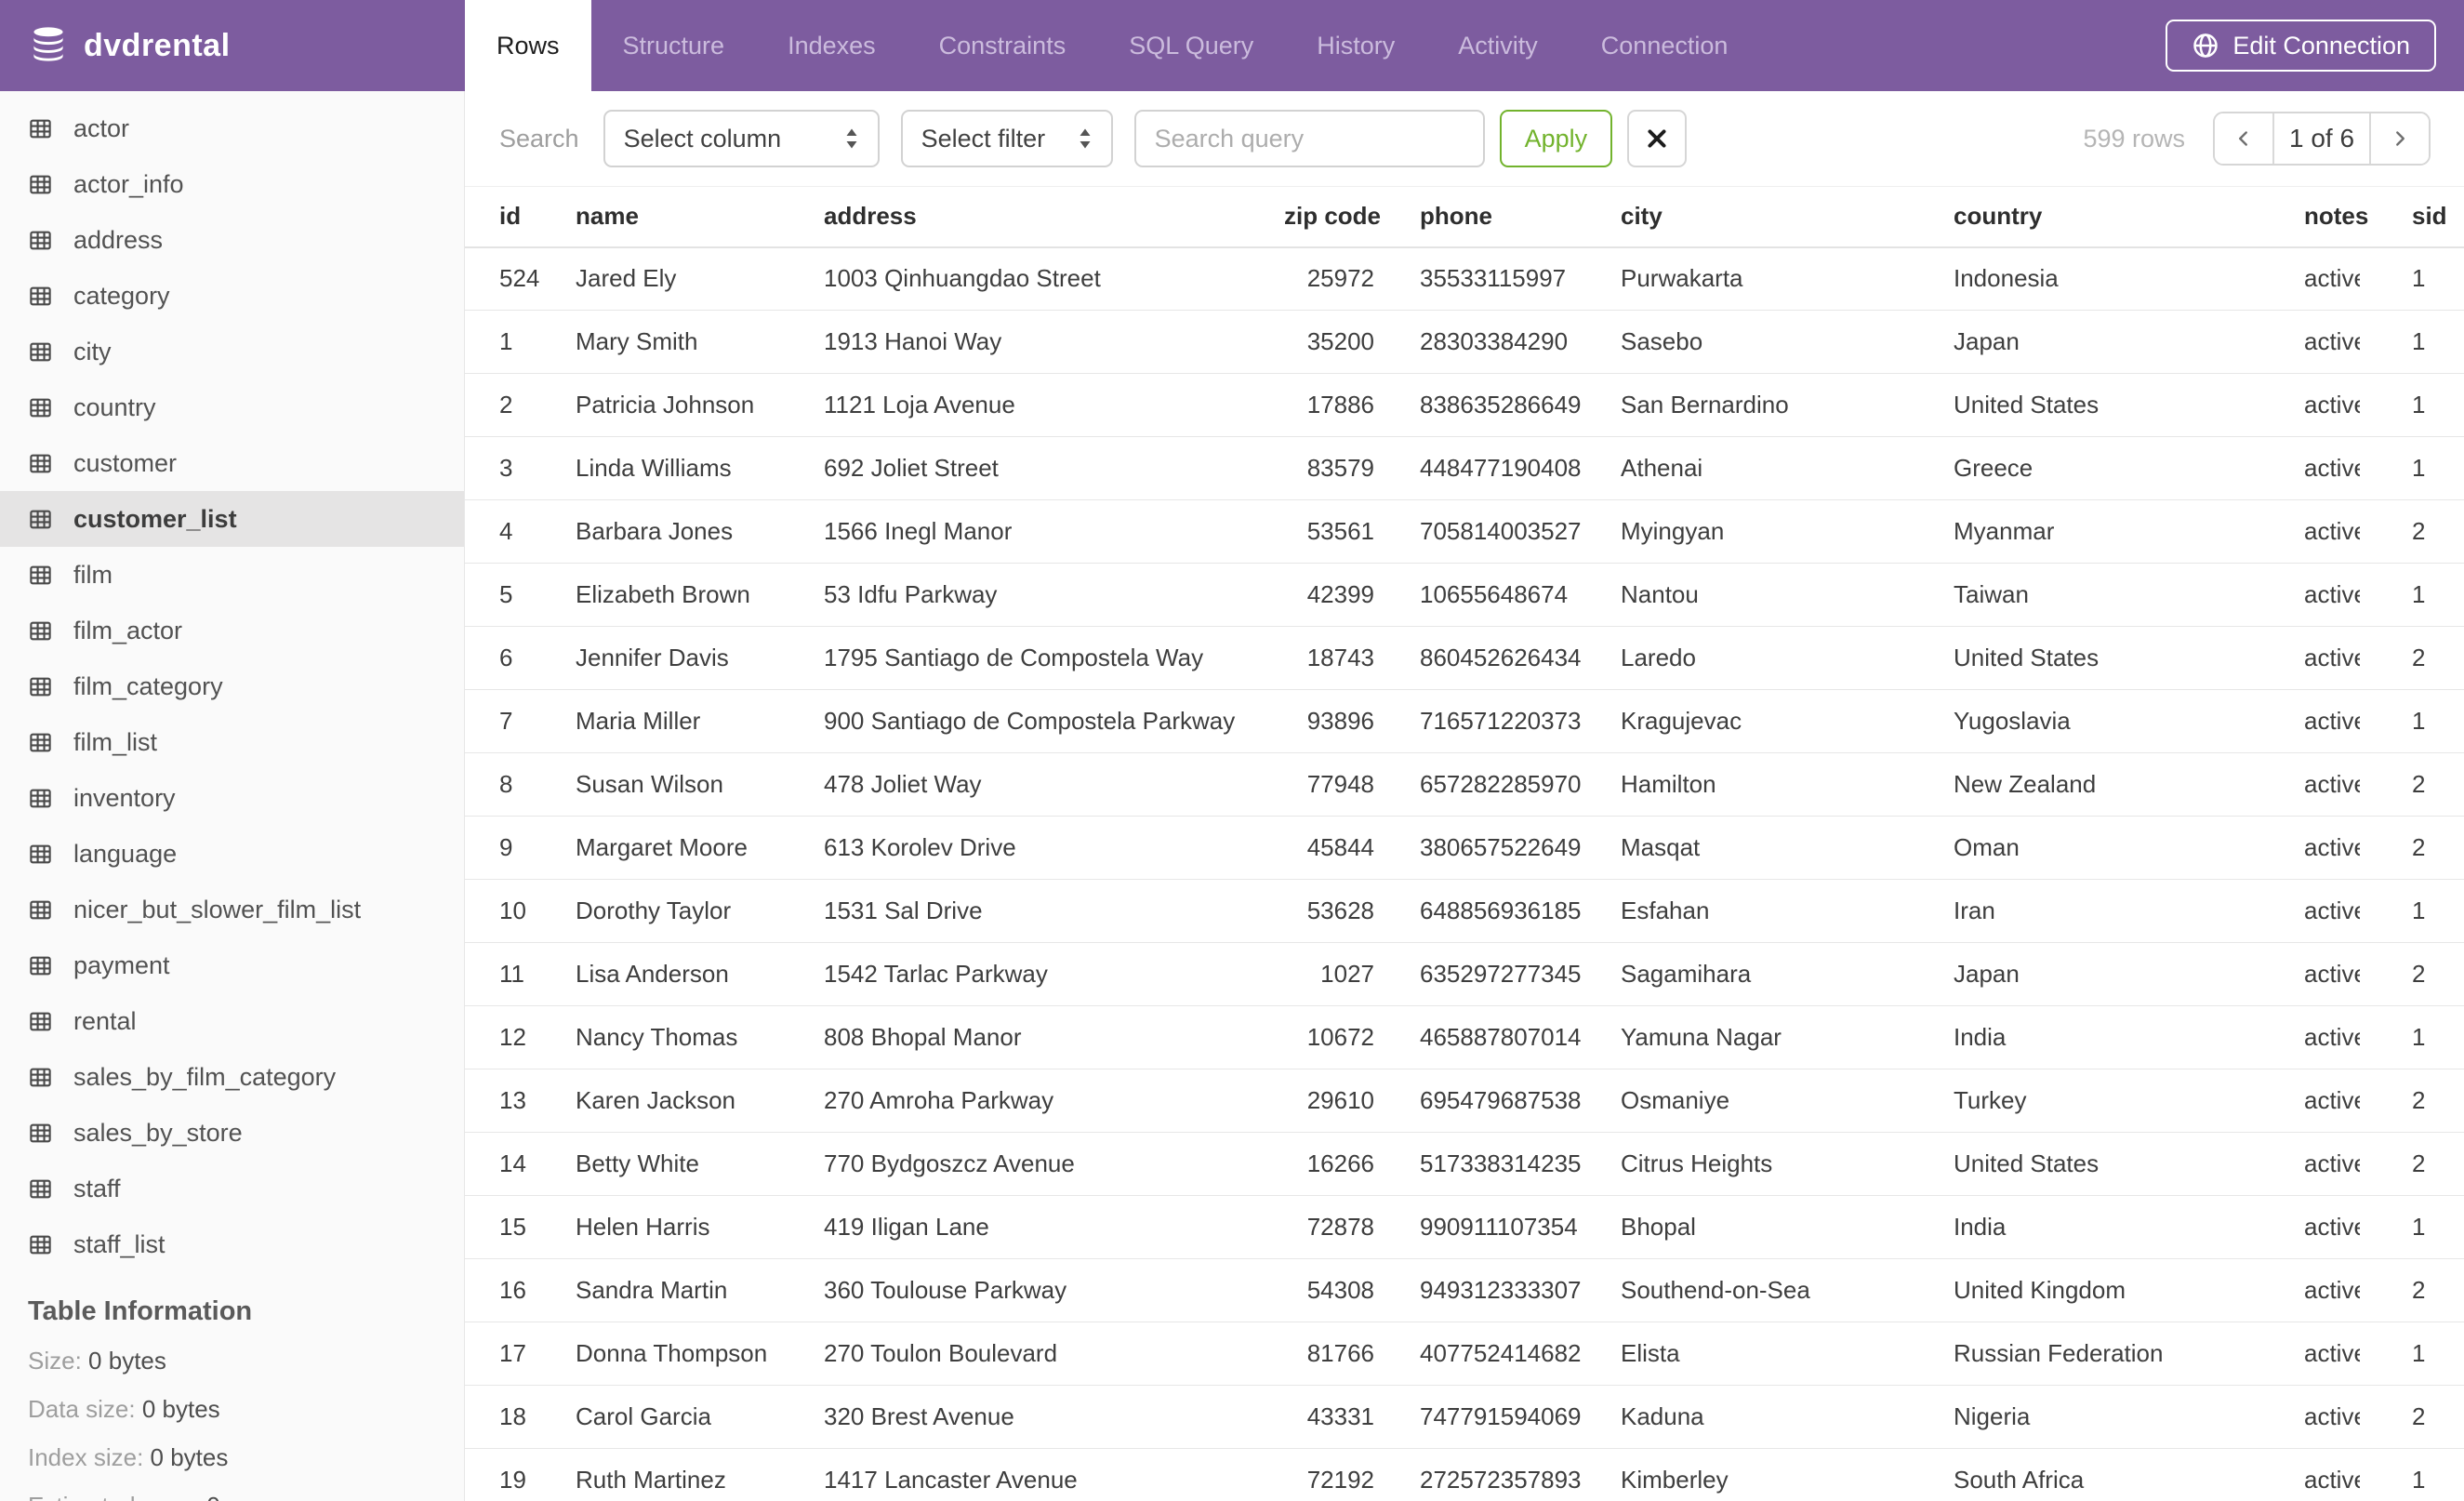 The image size is (2464, 1501). What do you see at coordinates (232, 407) in the screenshot?
I see `sidebar-item-country: country` at bounding box center [232, 407].